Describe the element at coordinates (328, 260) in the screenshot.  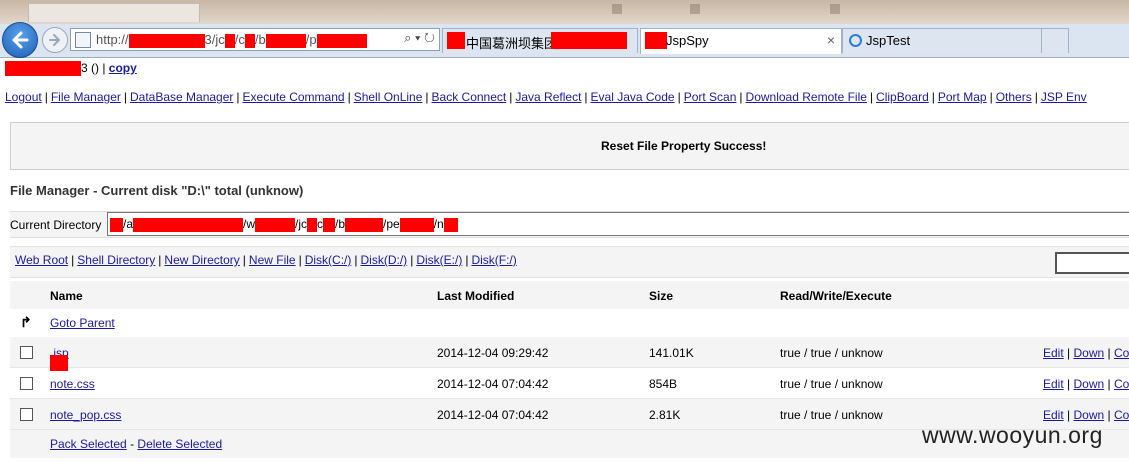
I see `quick-link-disk-c: Disk(C:/)` at that location.